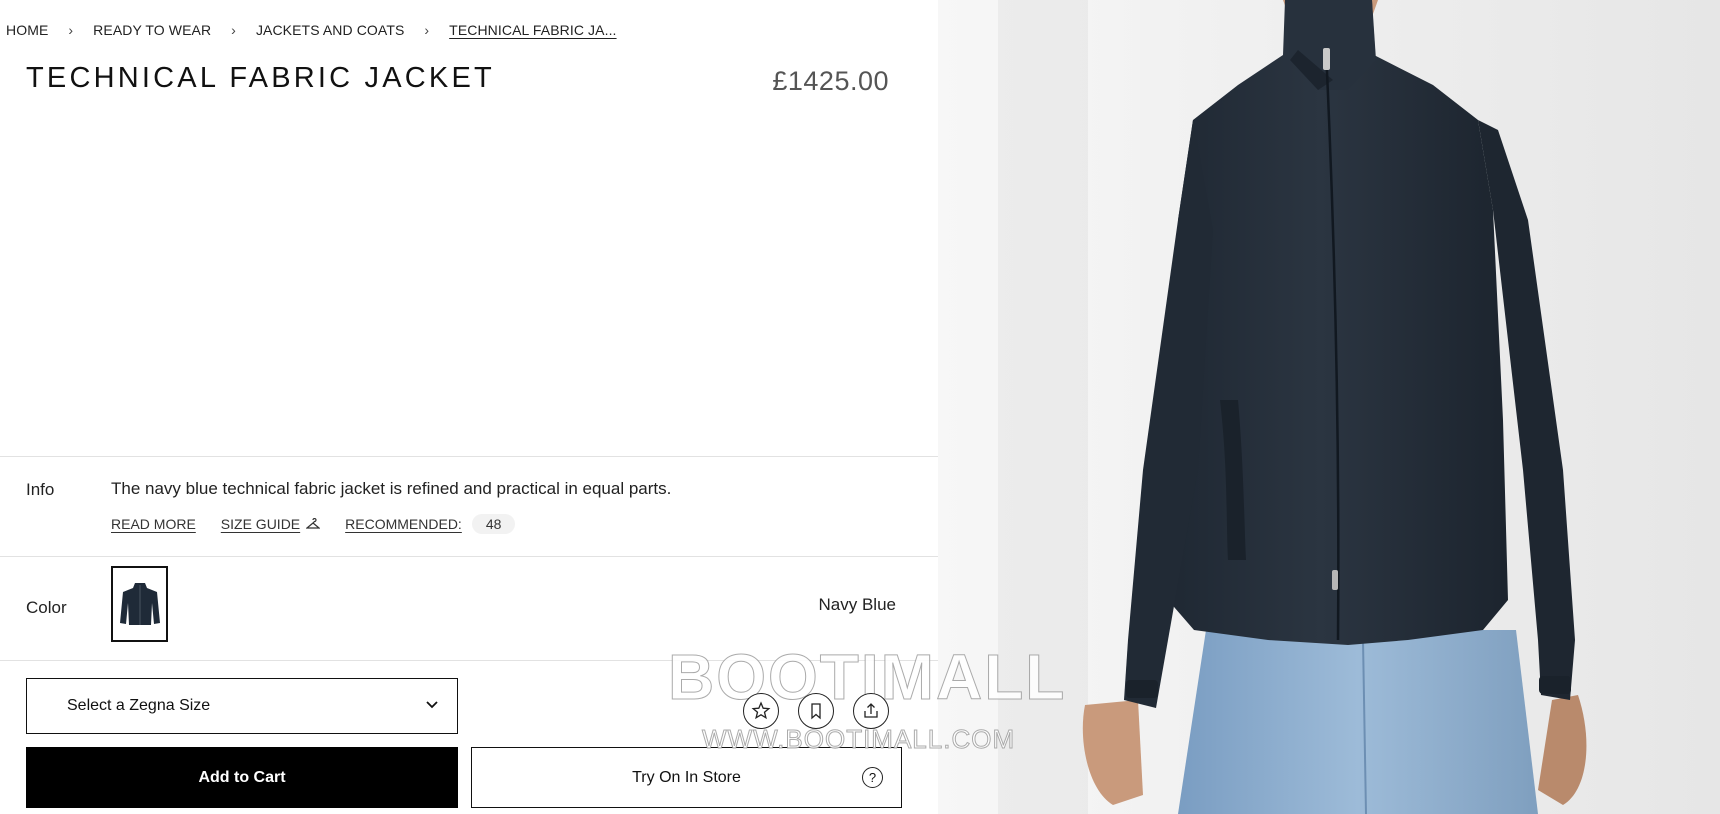  I want to click on breadcrumb-ready-to-wear: READY TO WEAR, so click(152, 30).